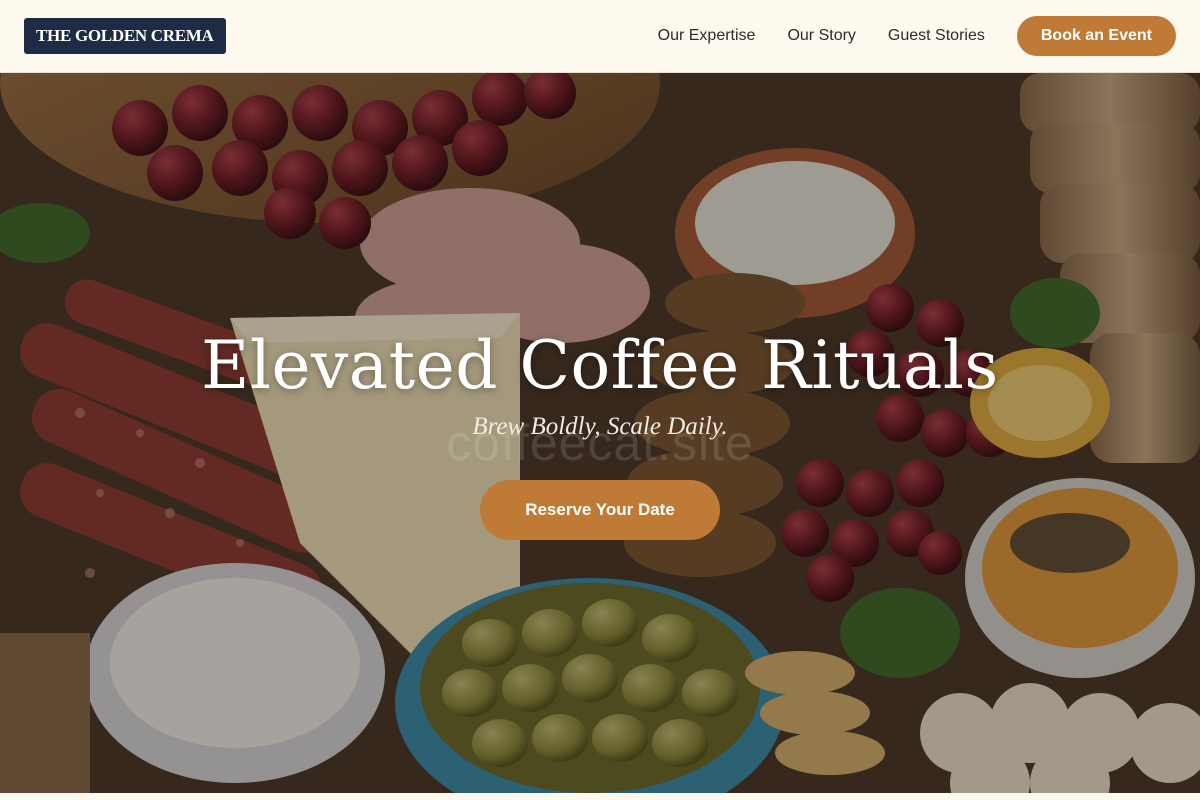 The width and height of the screenshot is (1200, 800). What do you see at coordinates (600, 426) in the screenshot?
I see `hero-subtitle: Brew Boldly, Scale Daily.` at bounding box center [600, 426].